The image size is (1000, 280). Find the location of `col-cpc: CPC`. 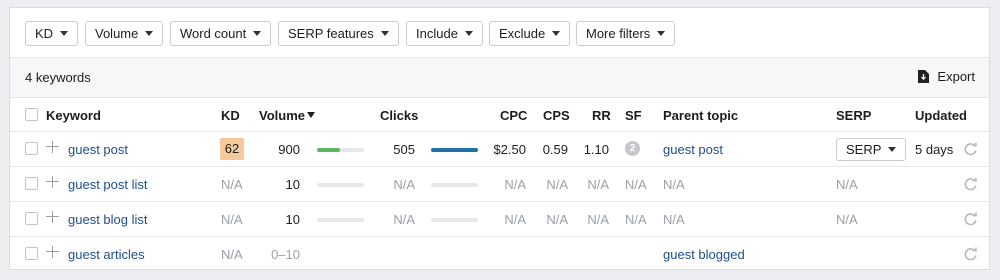

col-cpc: CPC is located at coordinates (513, 115).